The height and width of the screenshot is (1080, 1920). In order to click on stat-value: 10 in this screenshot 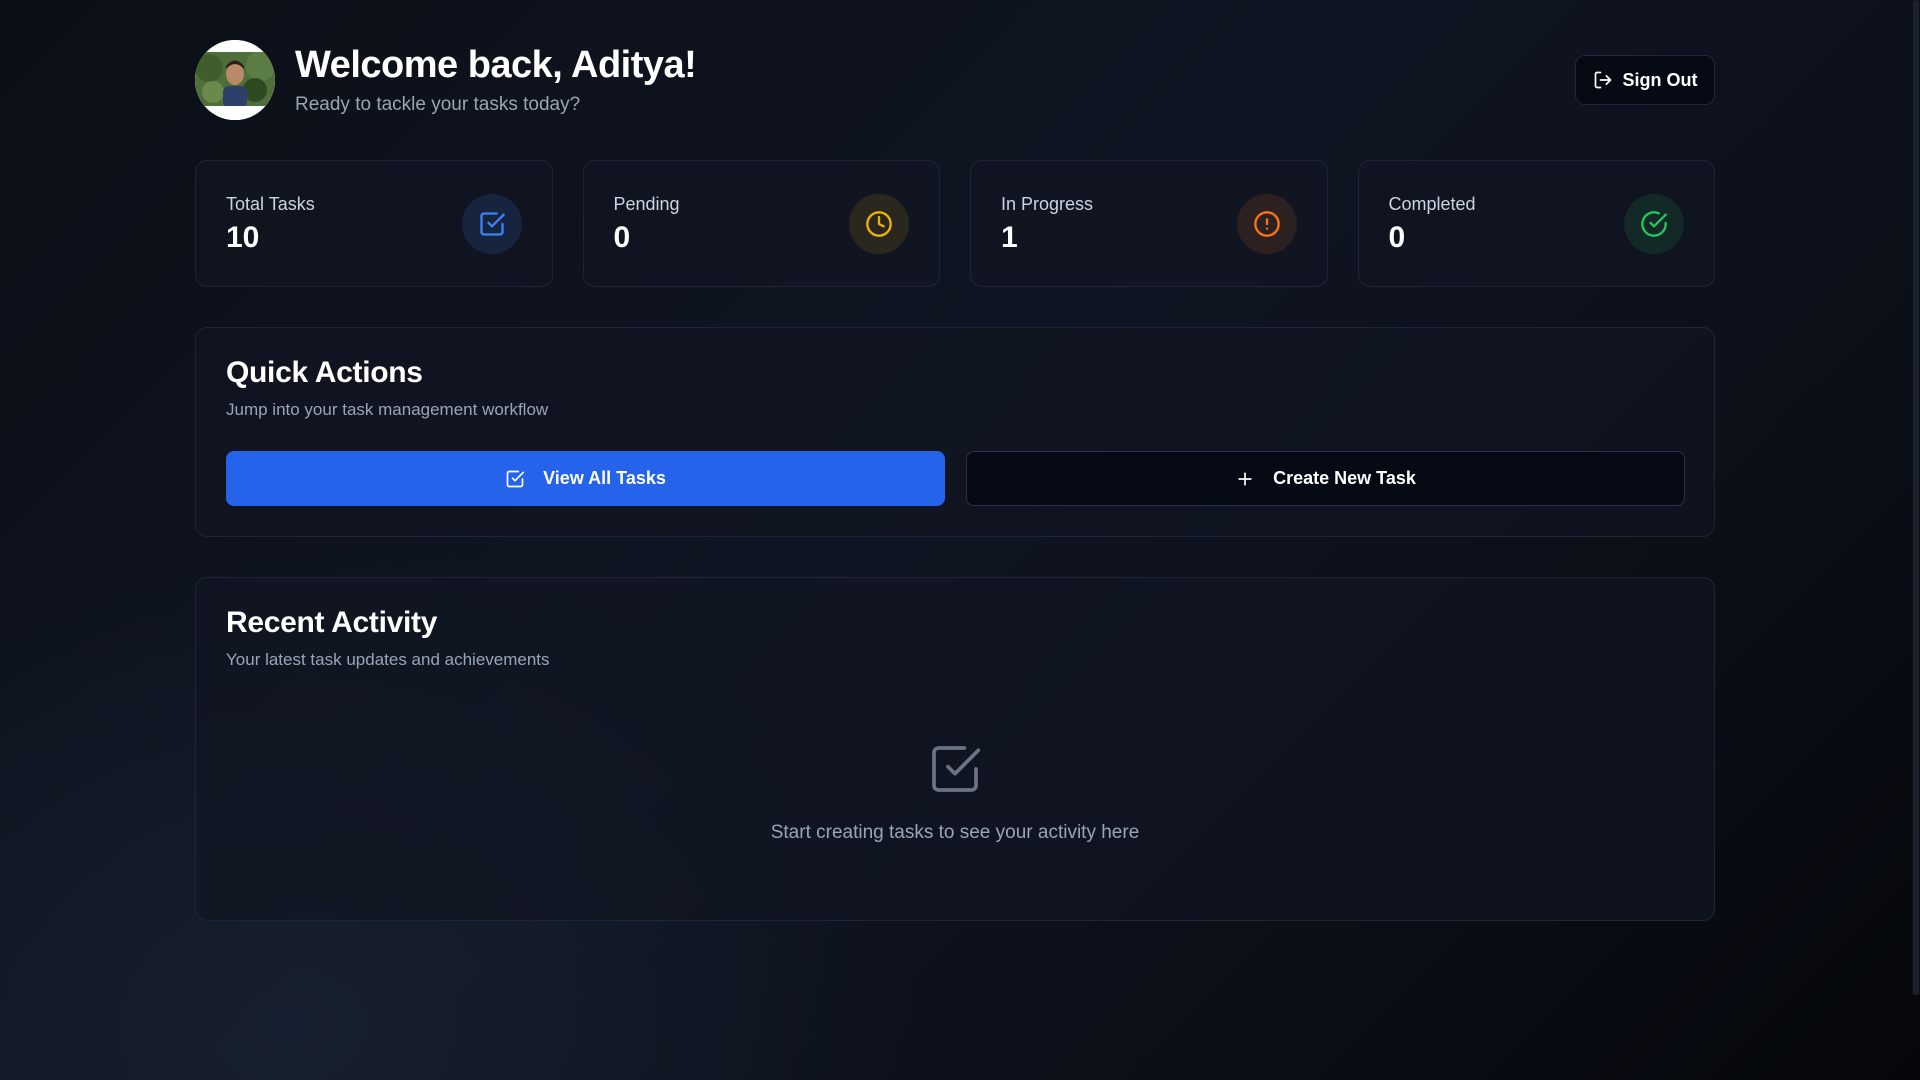, I will do `click(243, 237)`.